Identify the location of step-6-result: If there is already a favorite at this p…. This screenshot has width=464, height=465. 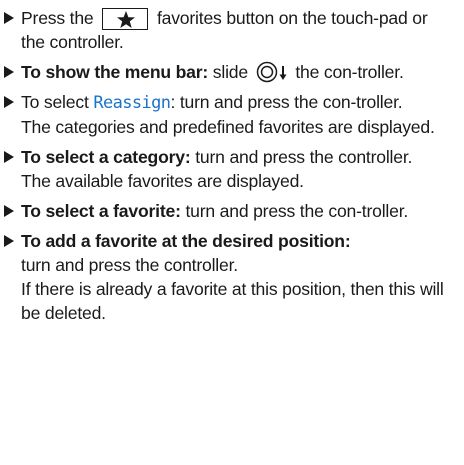
(232, 301).